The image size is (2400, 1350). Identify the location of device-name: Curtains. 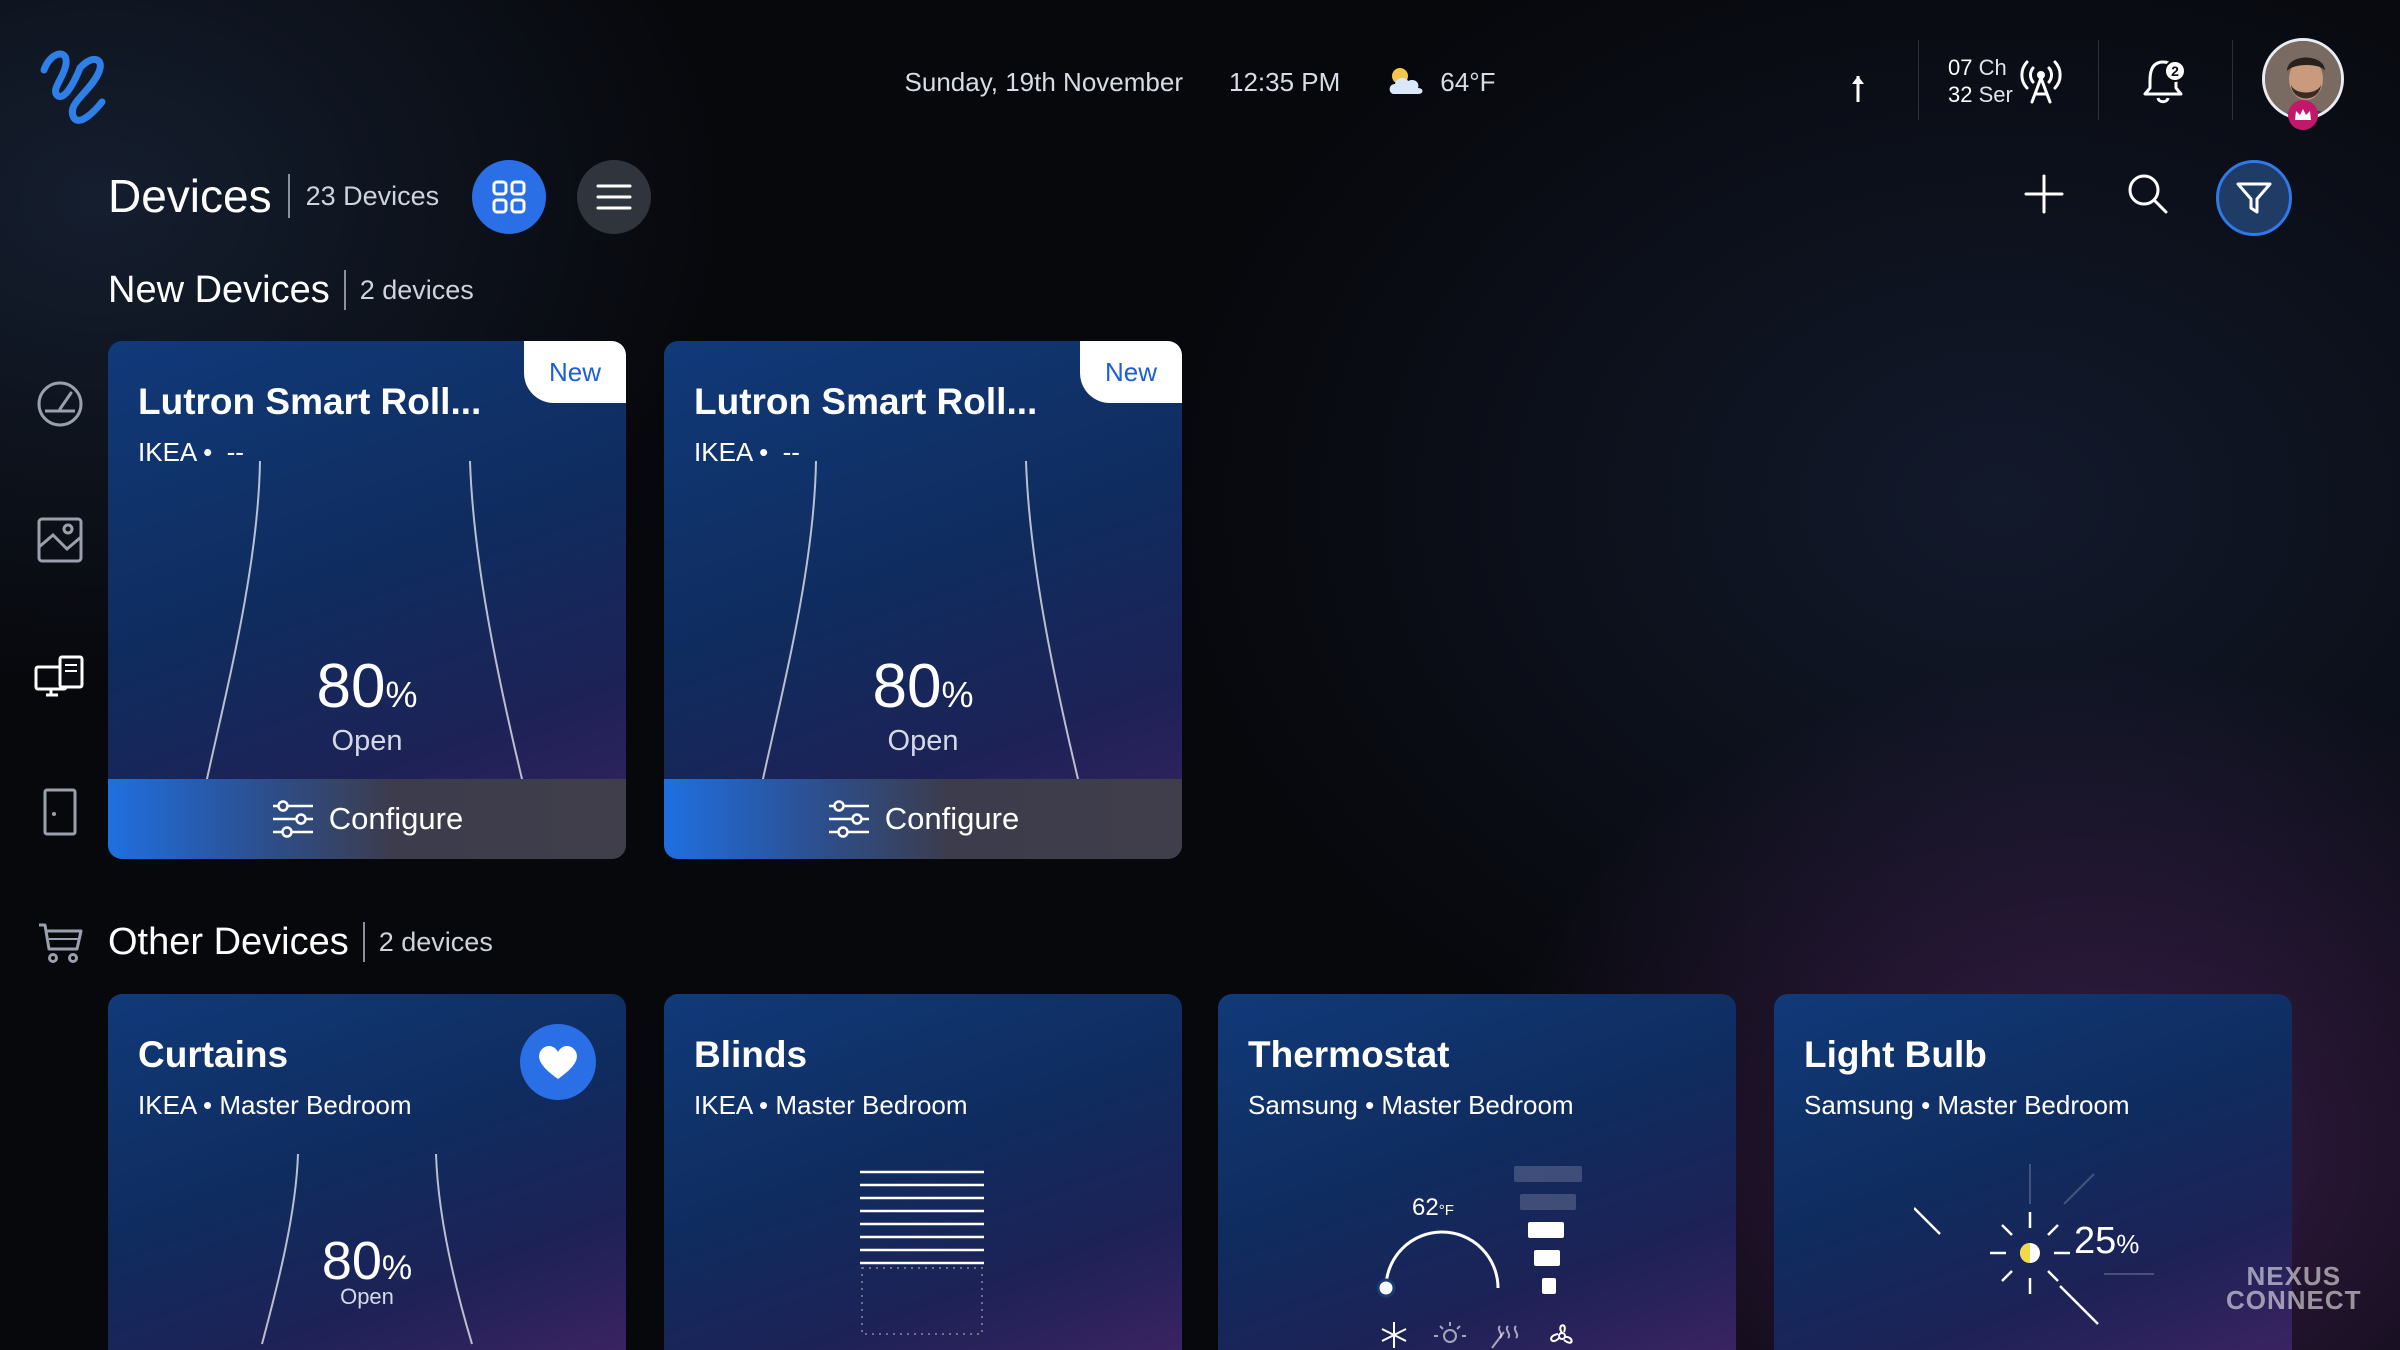
(213, 1054).